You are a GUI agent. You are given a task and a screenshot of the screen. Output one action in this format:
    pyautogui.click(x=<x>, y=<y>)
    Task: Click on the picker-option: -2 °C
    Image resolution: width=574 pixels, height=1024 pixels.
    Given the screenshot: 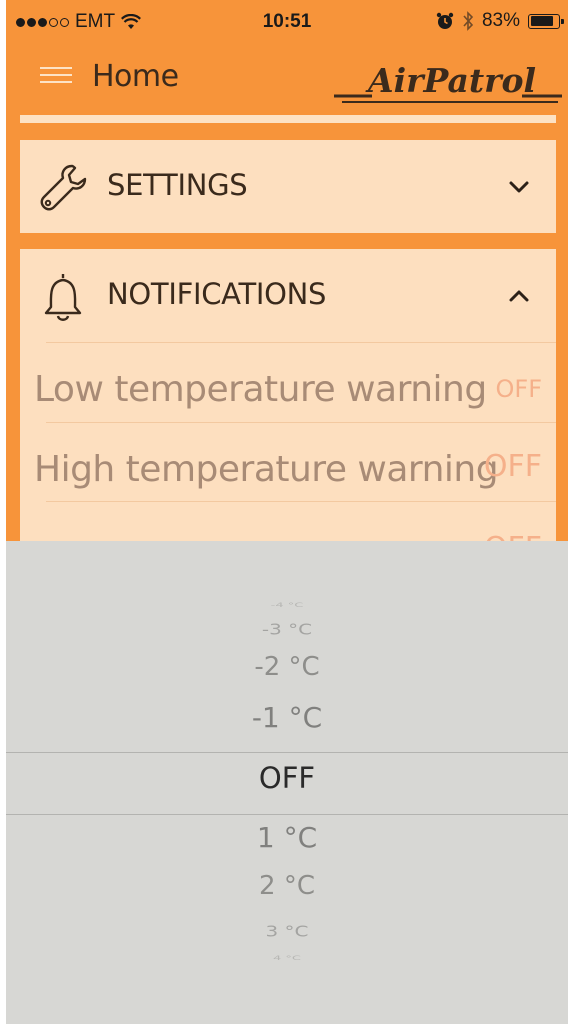 What is the action you would take?
    pyautogui.click(x=287, y=667)
    